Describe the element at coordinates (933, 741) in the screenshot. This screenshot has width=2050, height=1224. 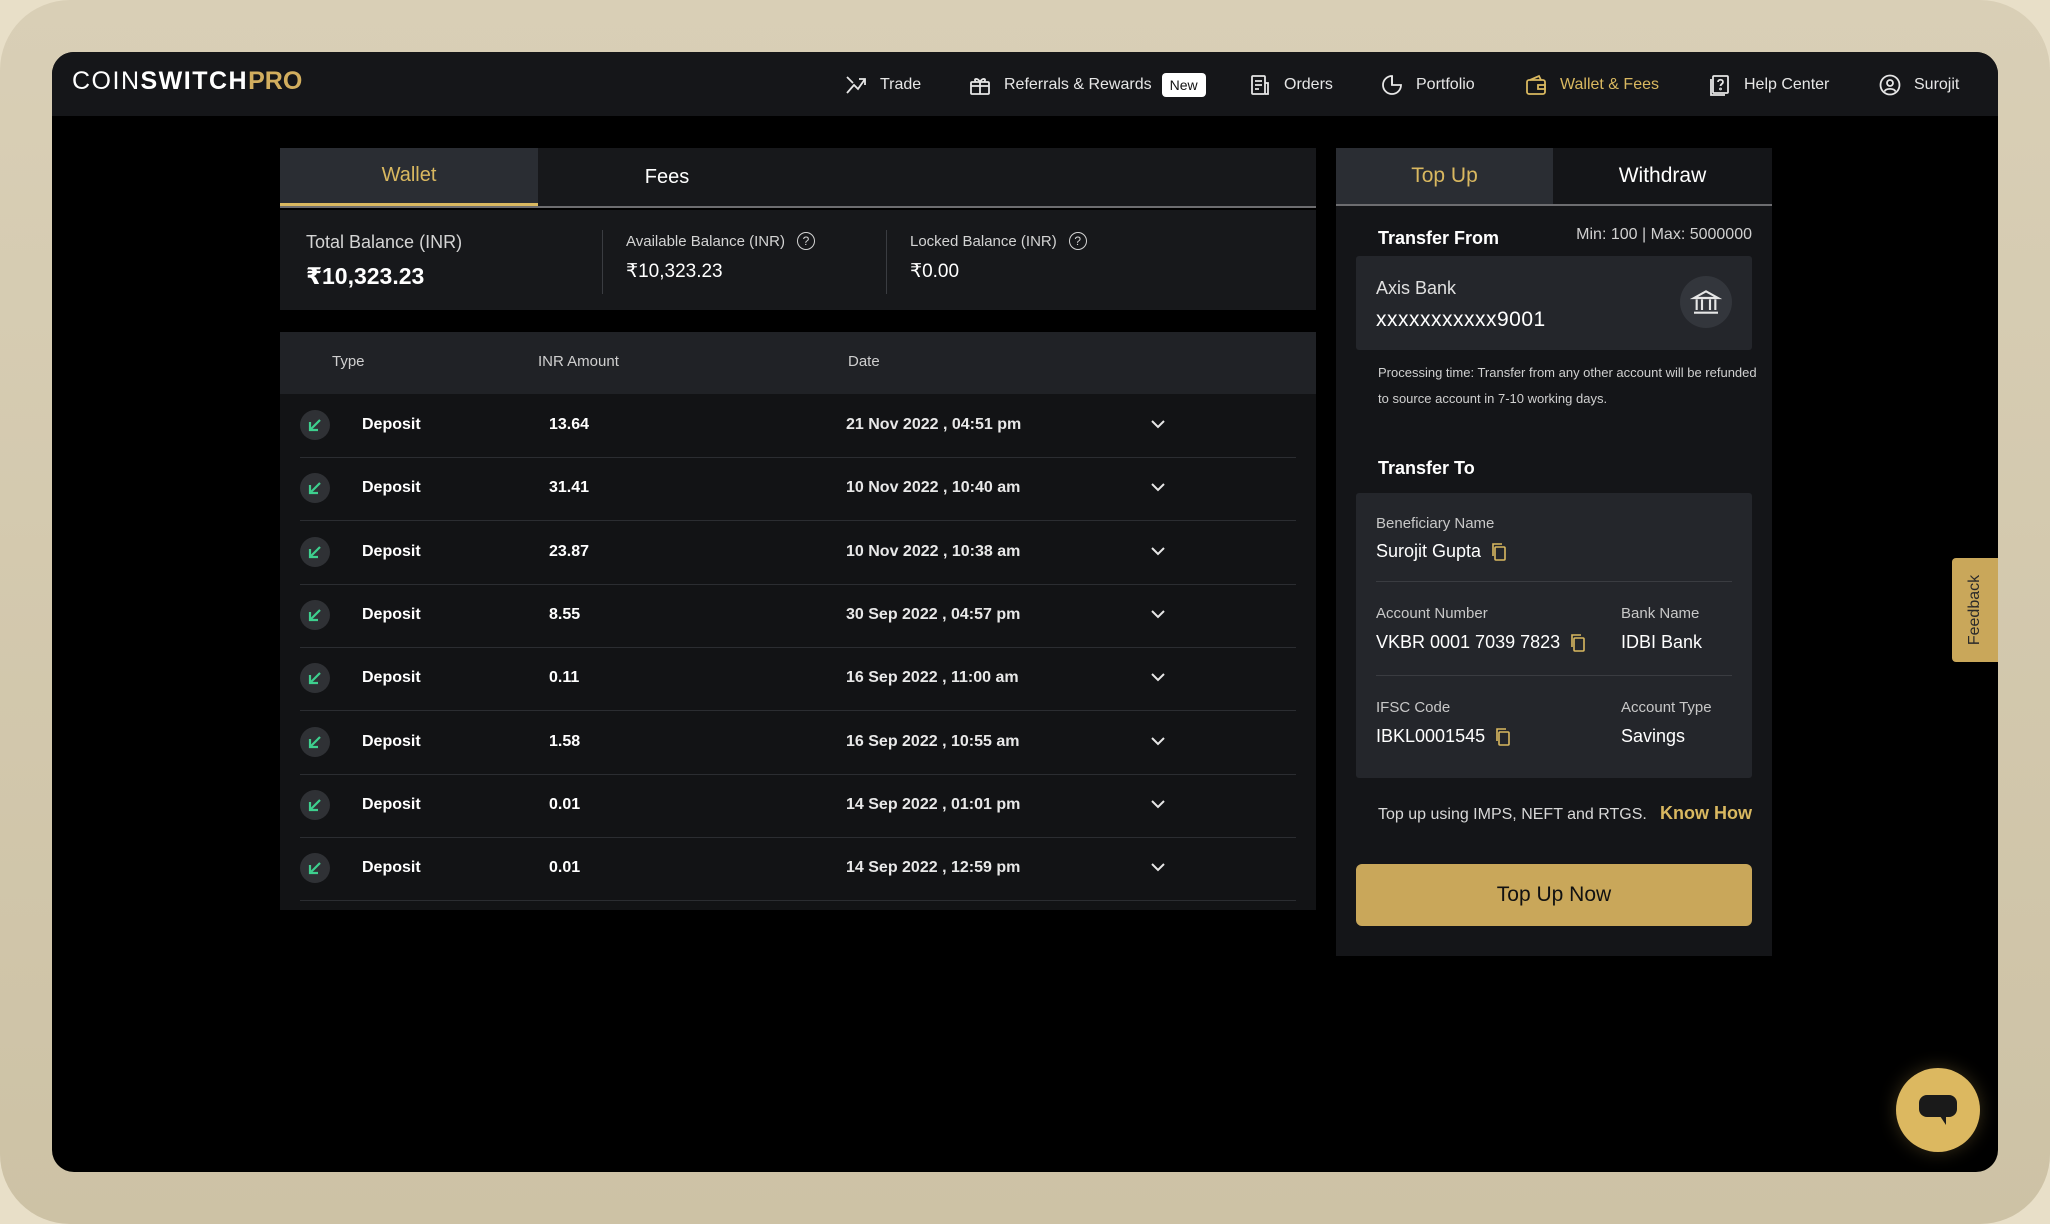
I see `row-date: 16 Sep 2022 , 10:55 am` at that location.